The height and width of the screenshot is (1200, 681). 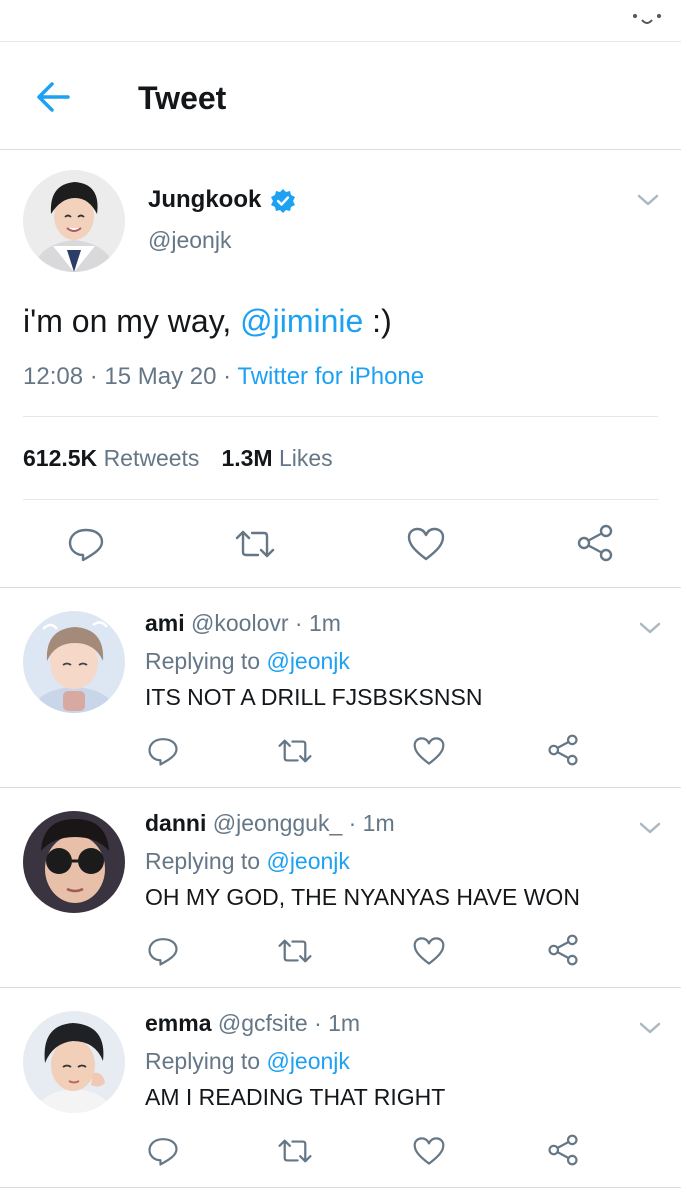 What do you see at coordinates (246, 458) in the screenshot?
I see `like-count: 1.3M` at bounding box center [246, 458].